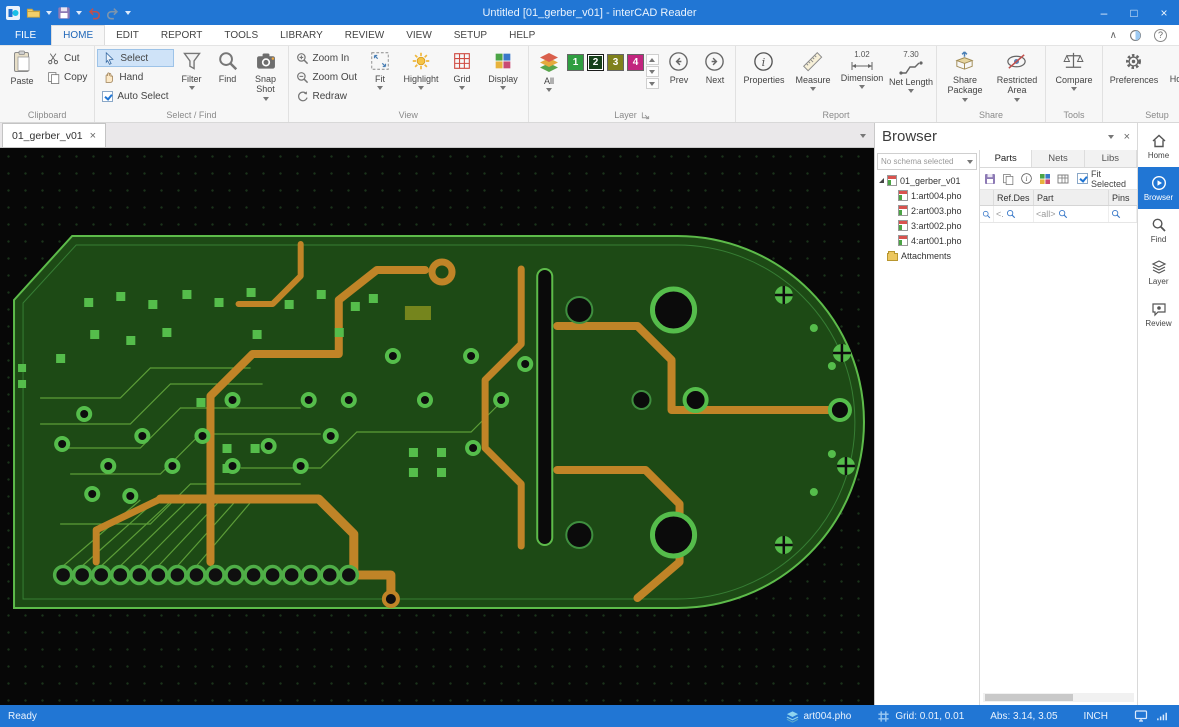  Describe the element at coordinates (1058, 457) in the screenshot. I see `parts-table-body` at that location.